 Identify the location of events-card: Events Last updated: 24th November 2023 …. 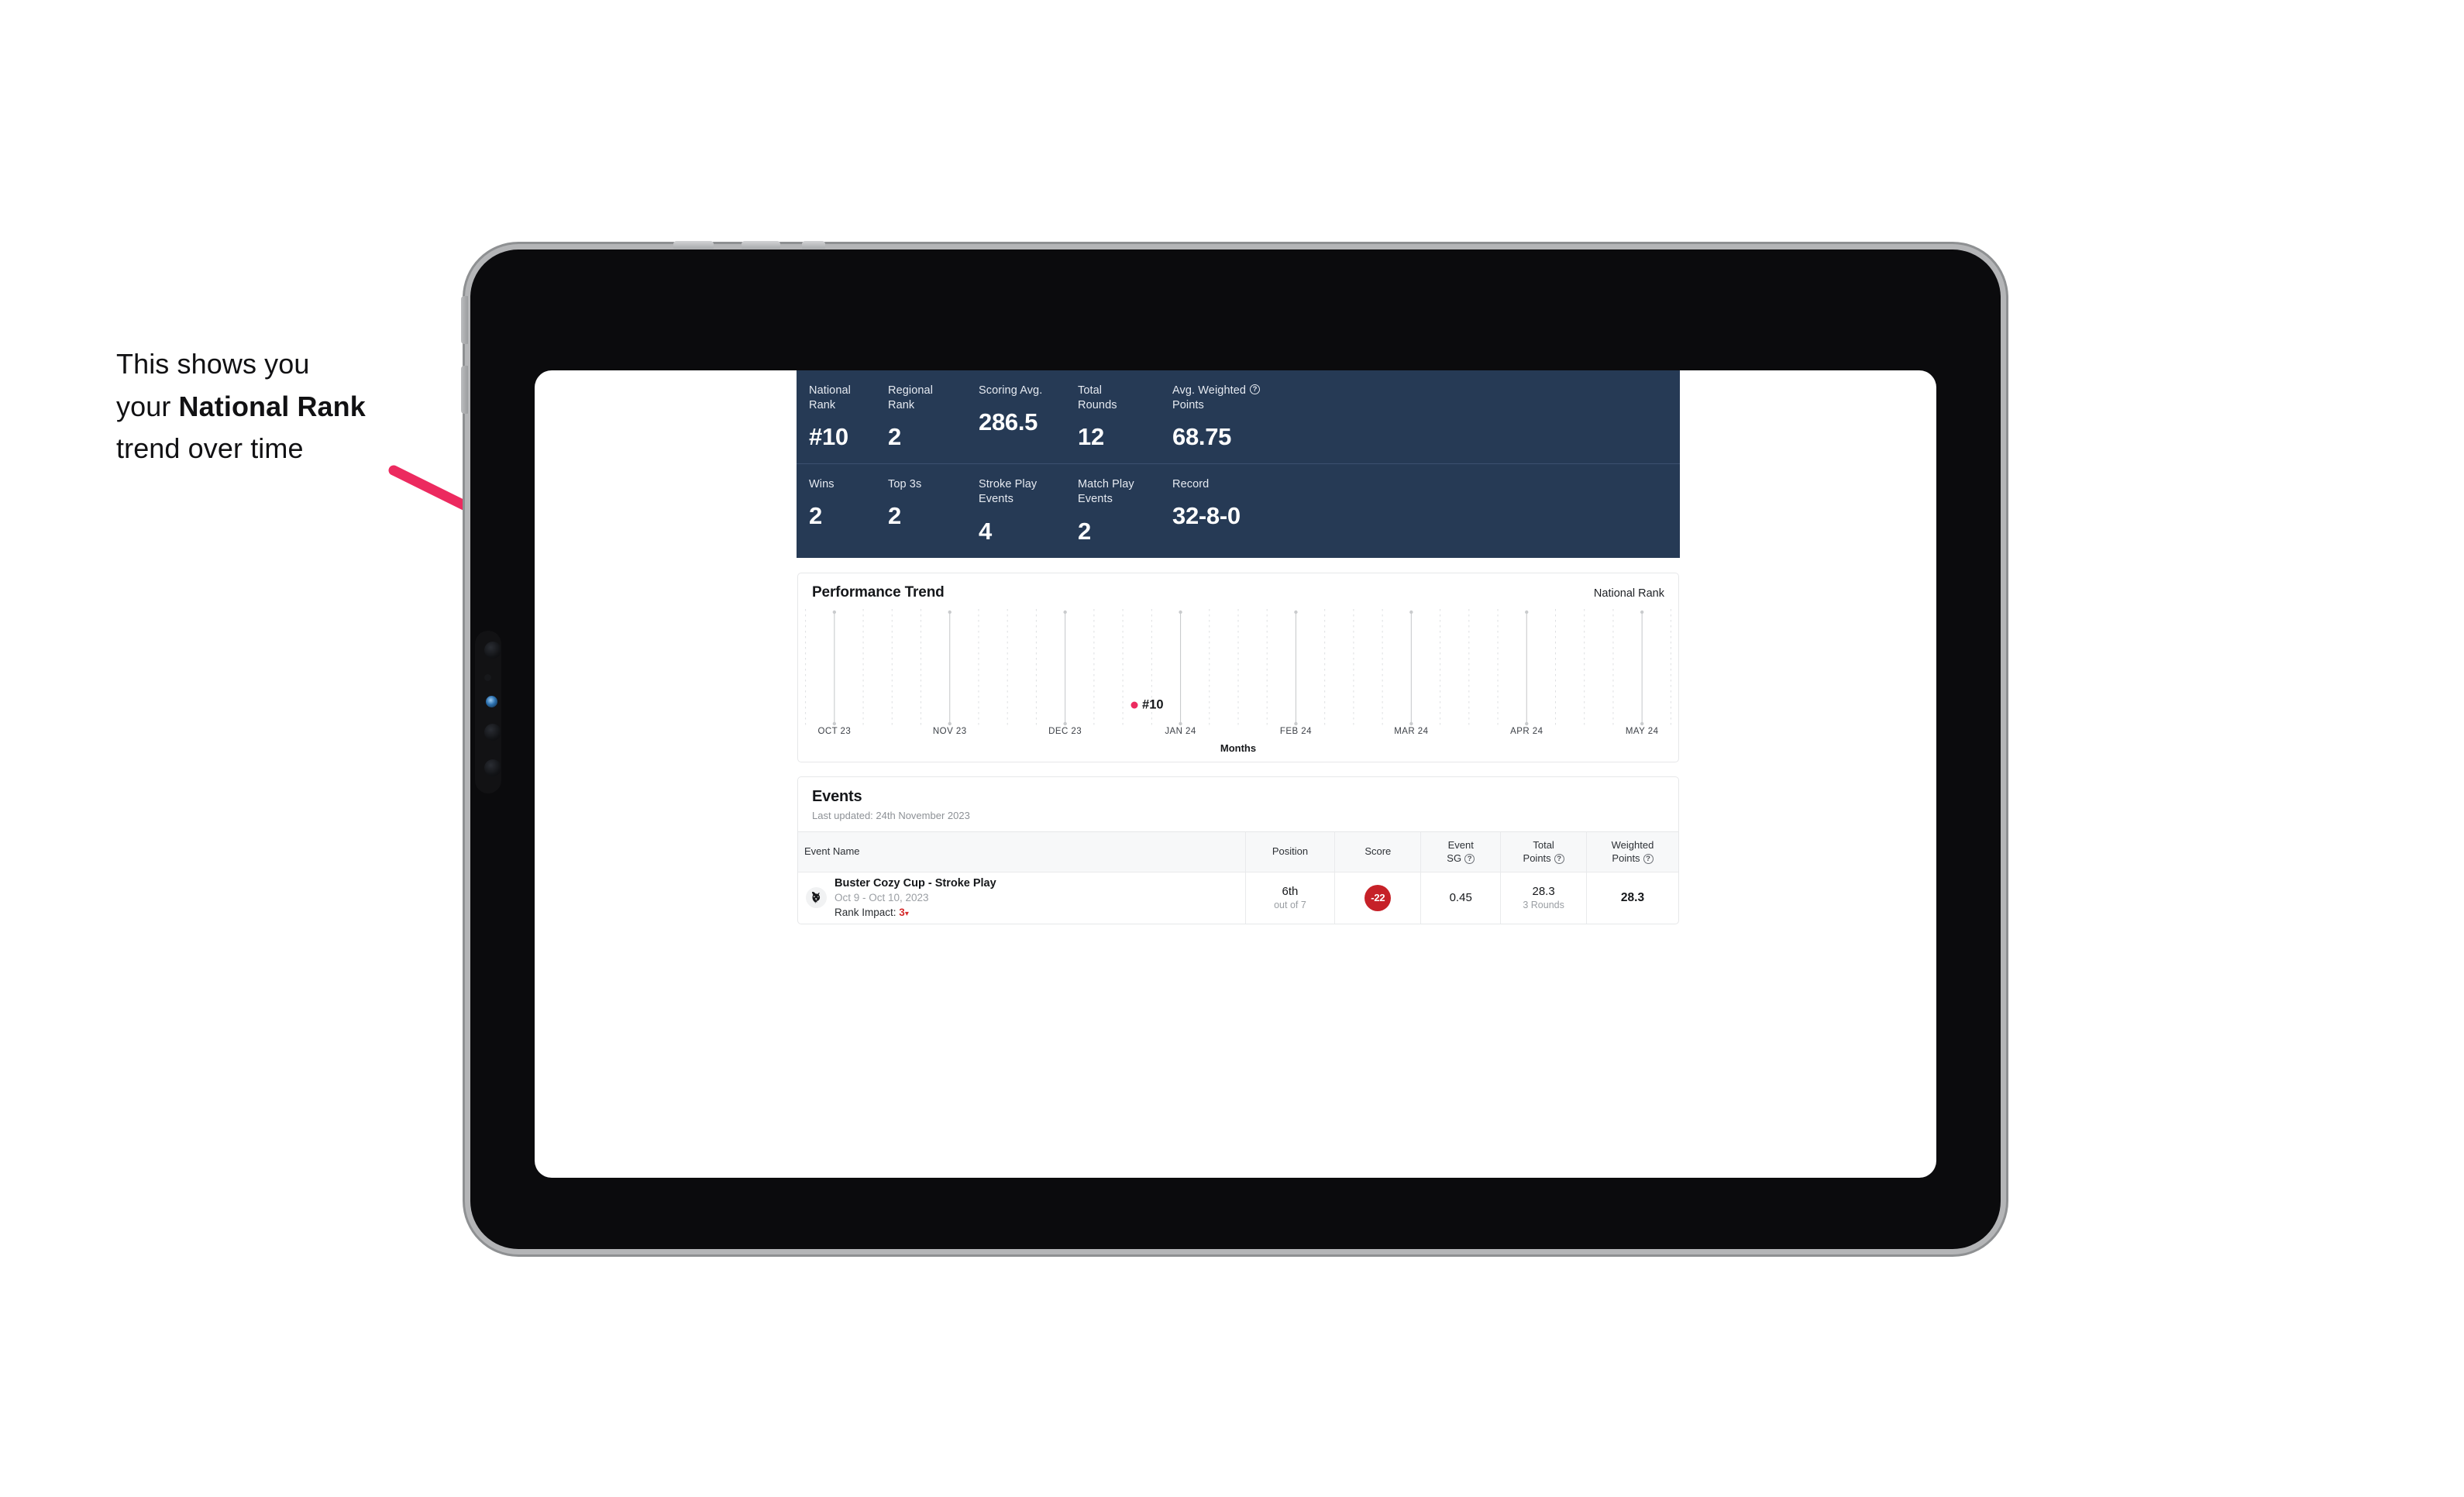
(1238, 850).